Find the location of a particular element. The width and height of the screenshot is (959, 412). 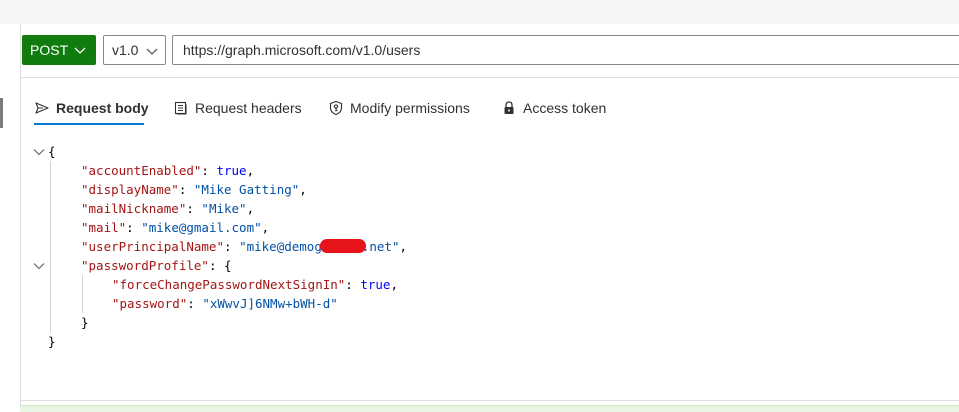

tab-label: Request body is located at coordinates (102, 108).